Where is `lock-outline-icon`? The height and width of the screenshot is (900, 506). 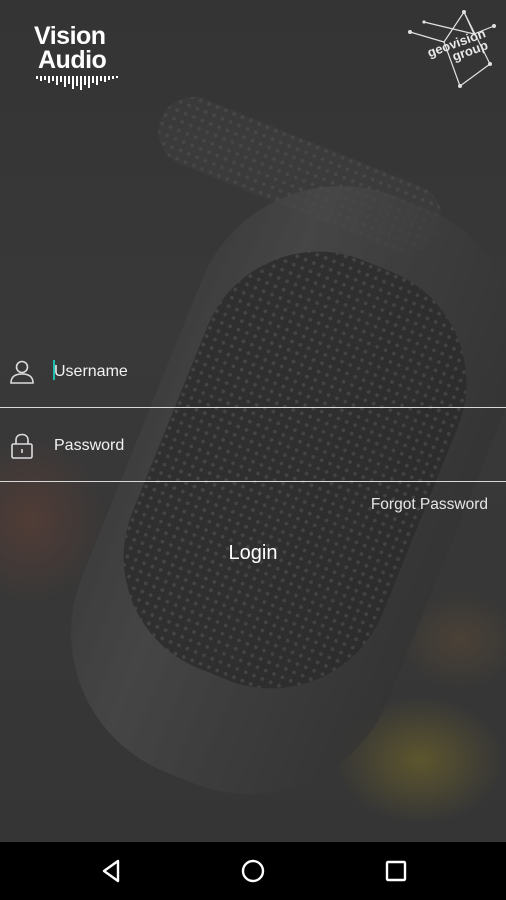 lock-outline-icon is located at coordinates (22, 446).